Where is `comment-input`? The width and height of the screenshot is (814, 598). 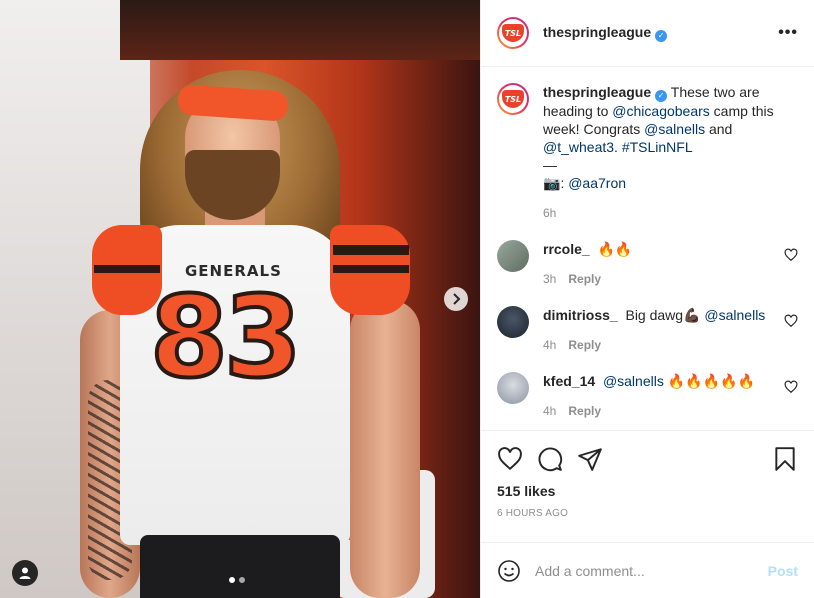 comment-input is located at coordinates (651, 570).